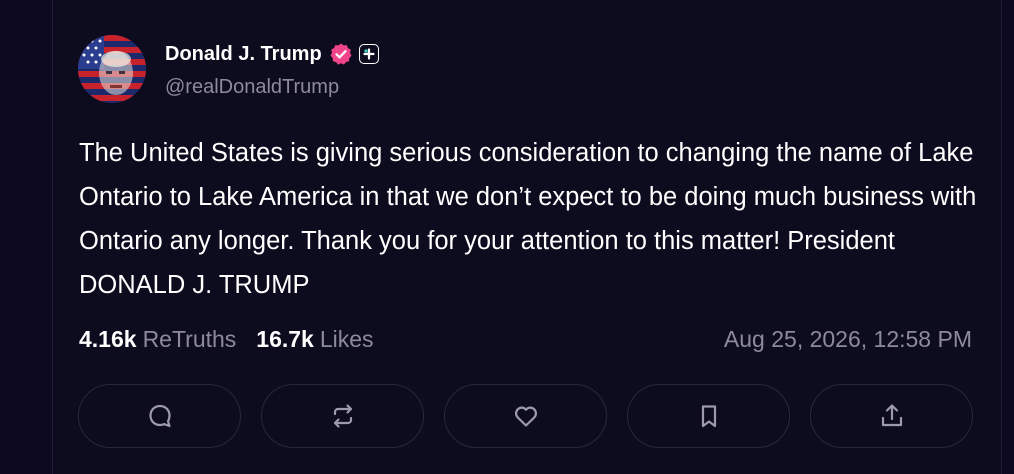 The image size is (1014, 474). I want to click on share-icon, so click(891, 415).